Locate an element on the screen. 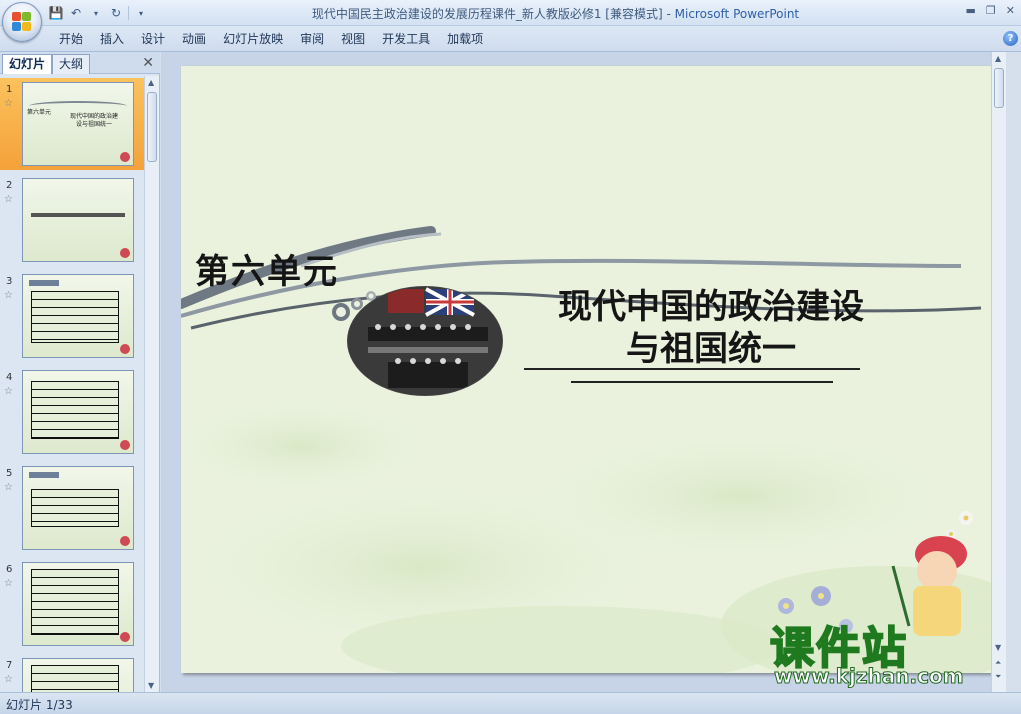 Image resolution: width=1021 pixels, height=714 pixels. thumb-title-bar is located at coordinates (78, 215).